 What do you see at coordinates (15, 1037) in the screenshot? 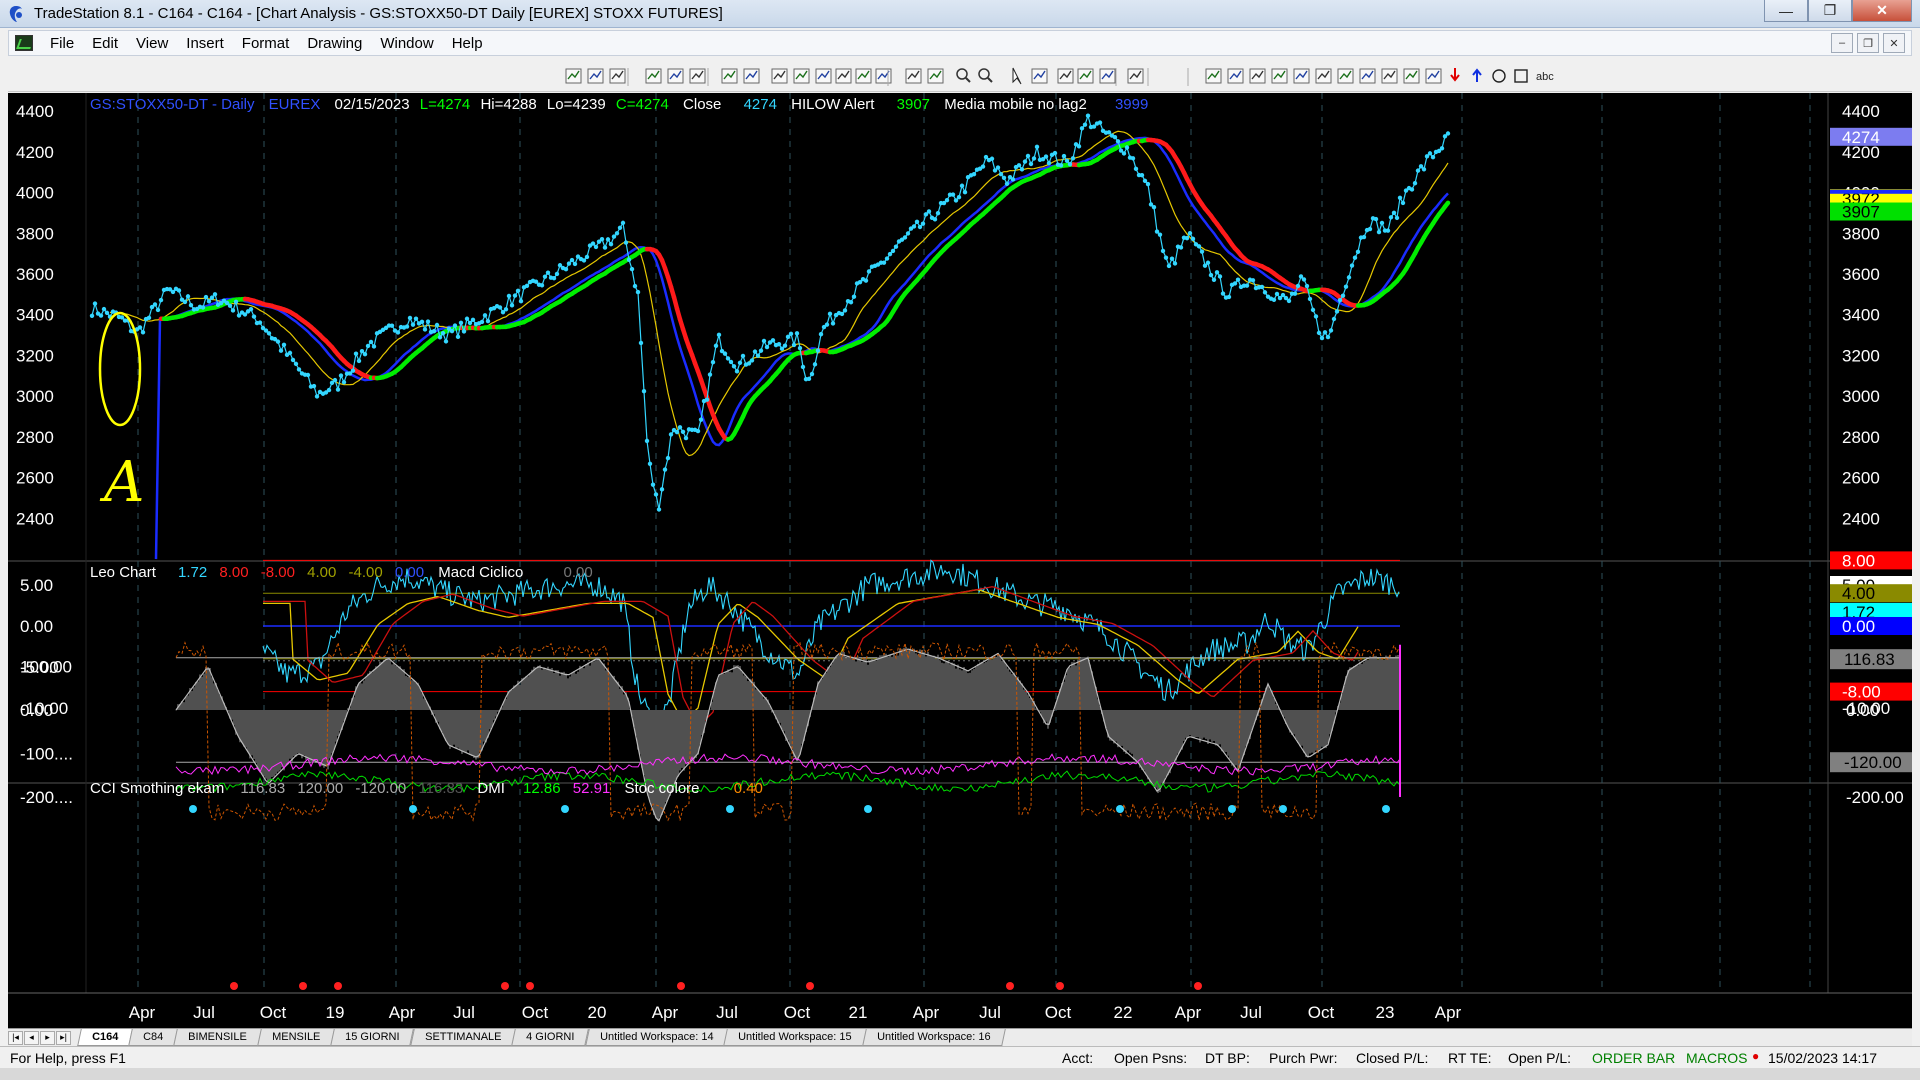
I see `tab-first-icon: |◂` at bounding box center [15, 1037].